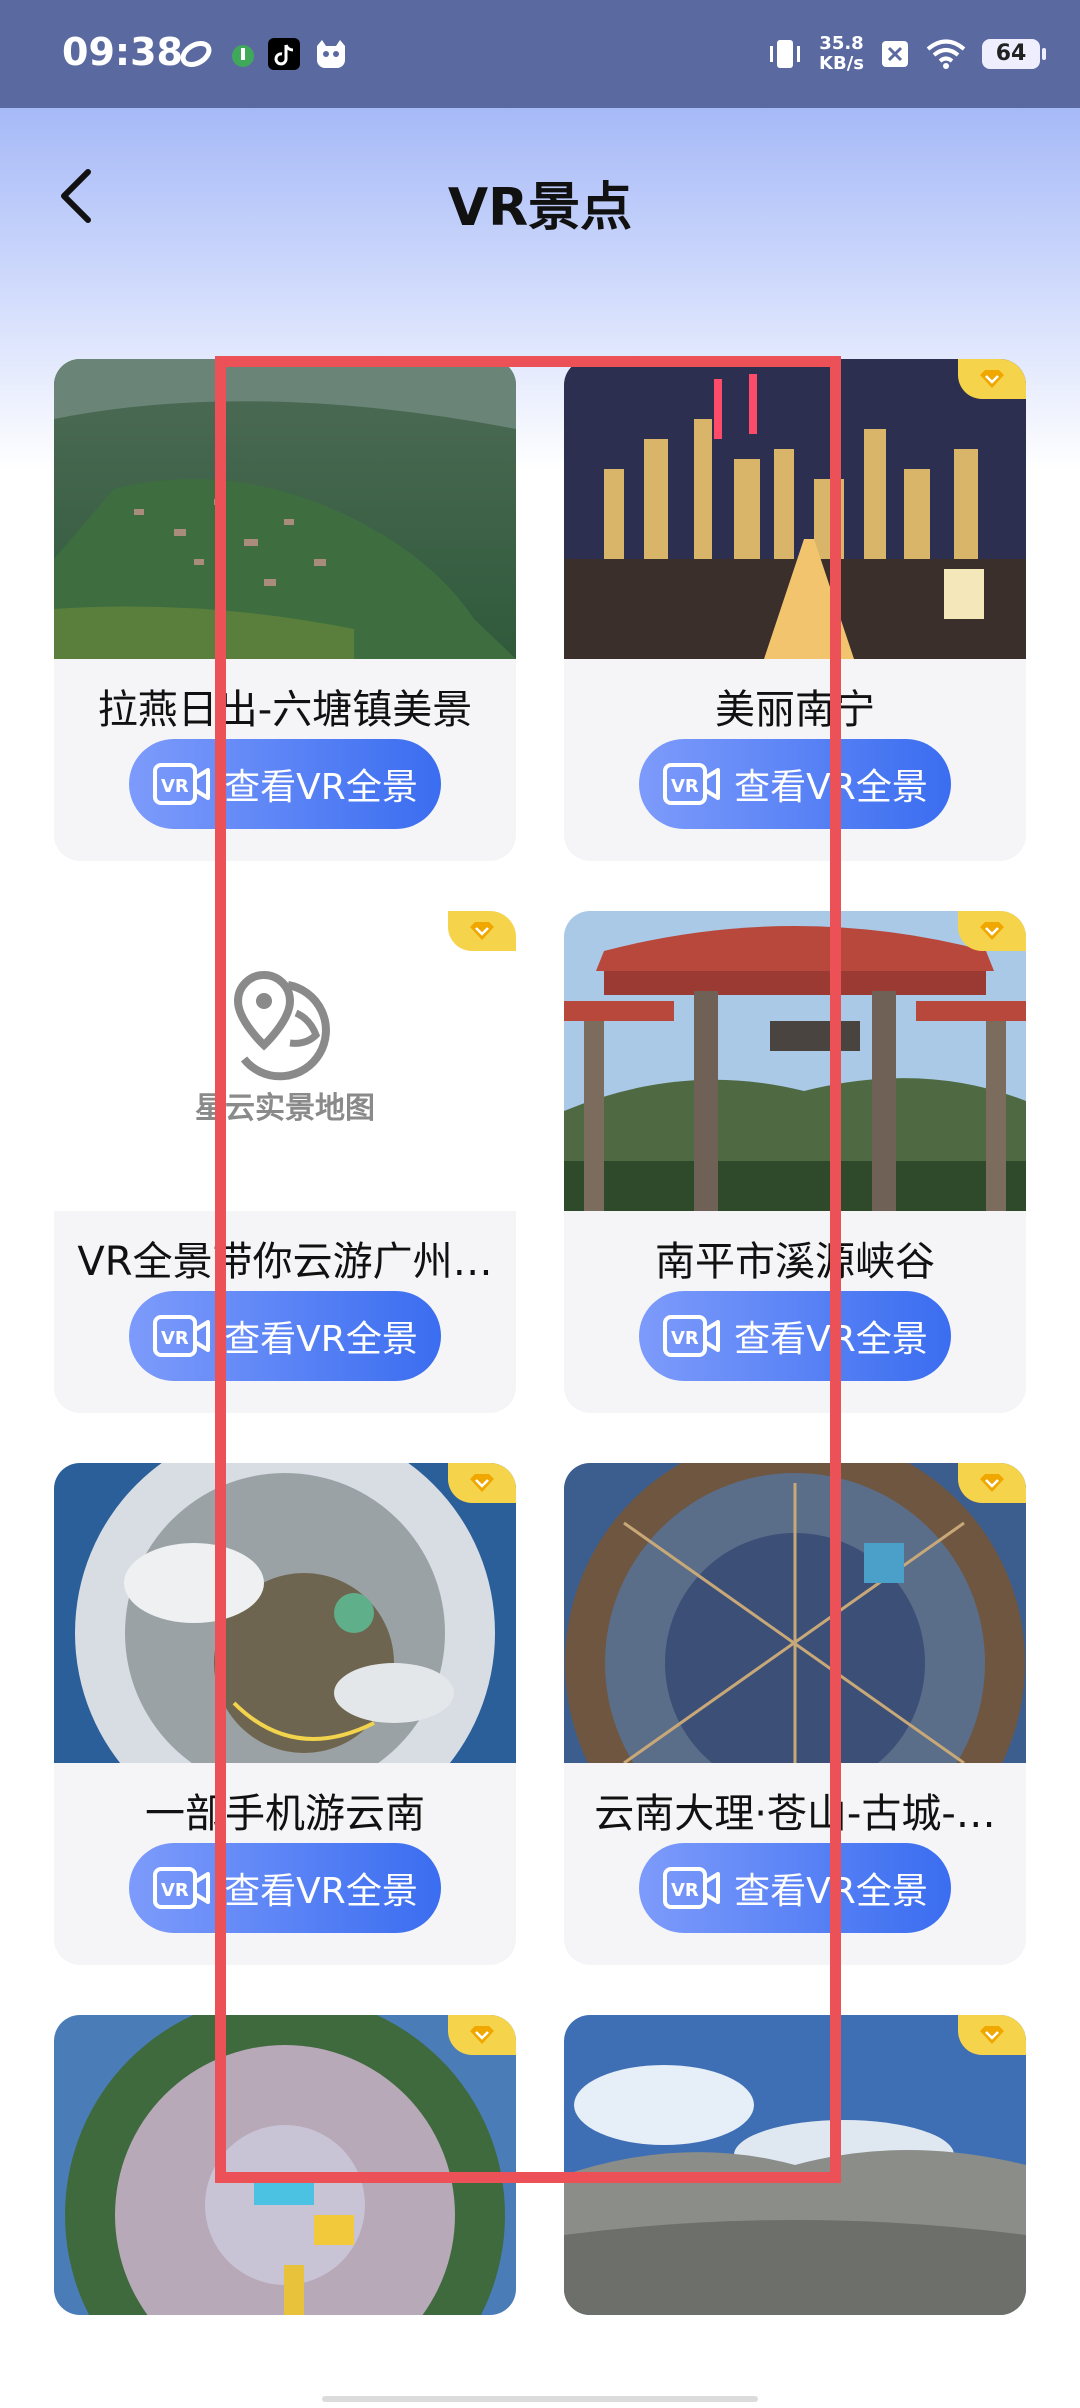  I want to click on home-indicator, so click(540, 2399).